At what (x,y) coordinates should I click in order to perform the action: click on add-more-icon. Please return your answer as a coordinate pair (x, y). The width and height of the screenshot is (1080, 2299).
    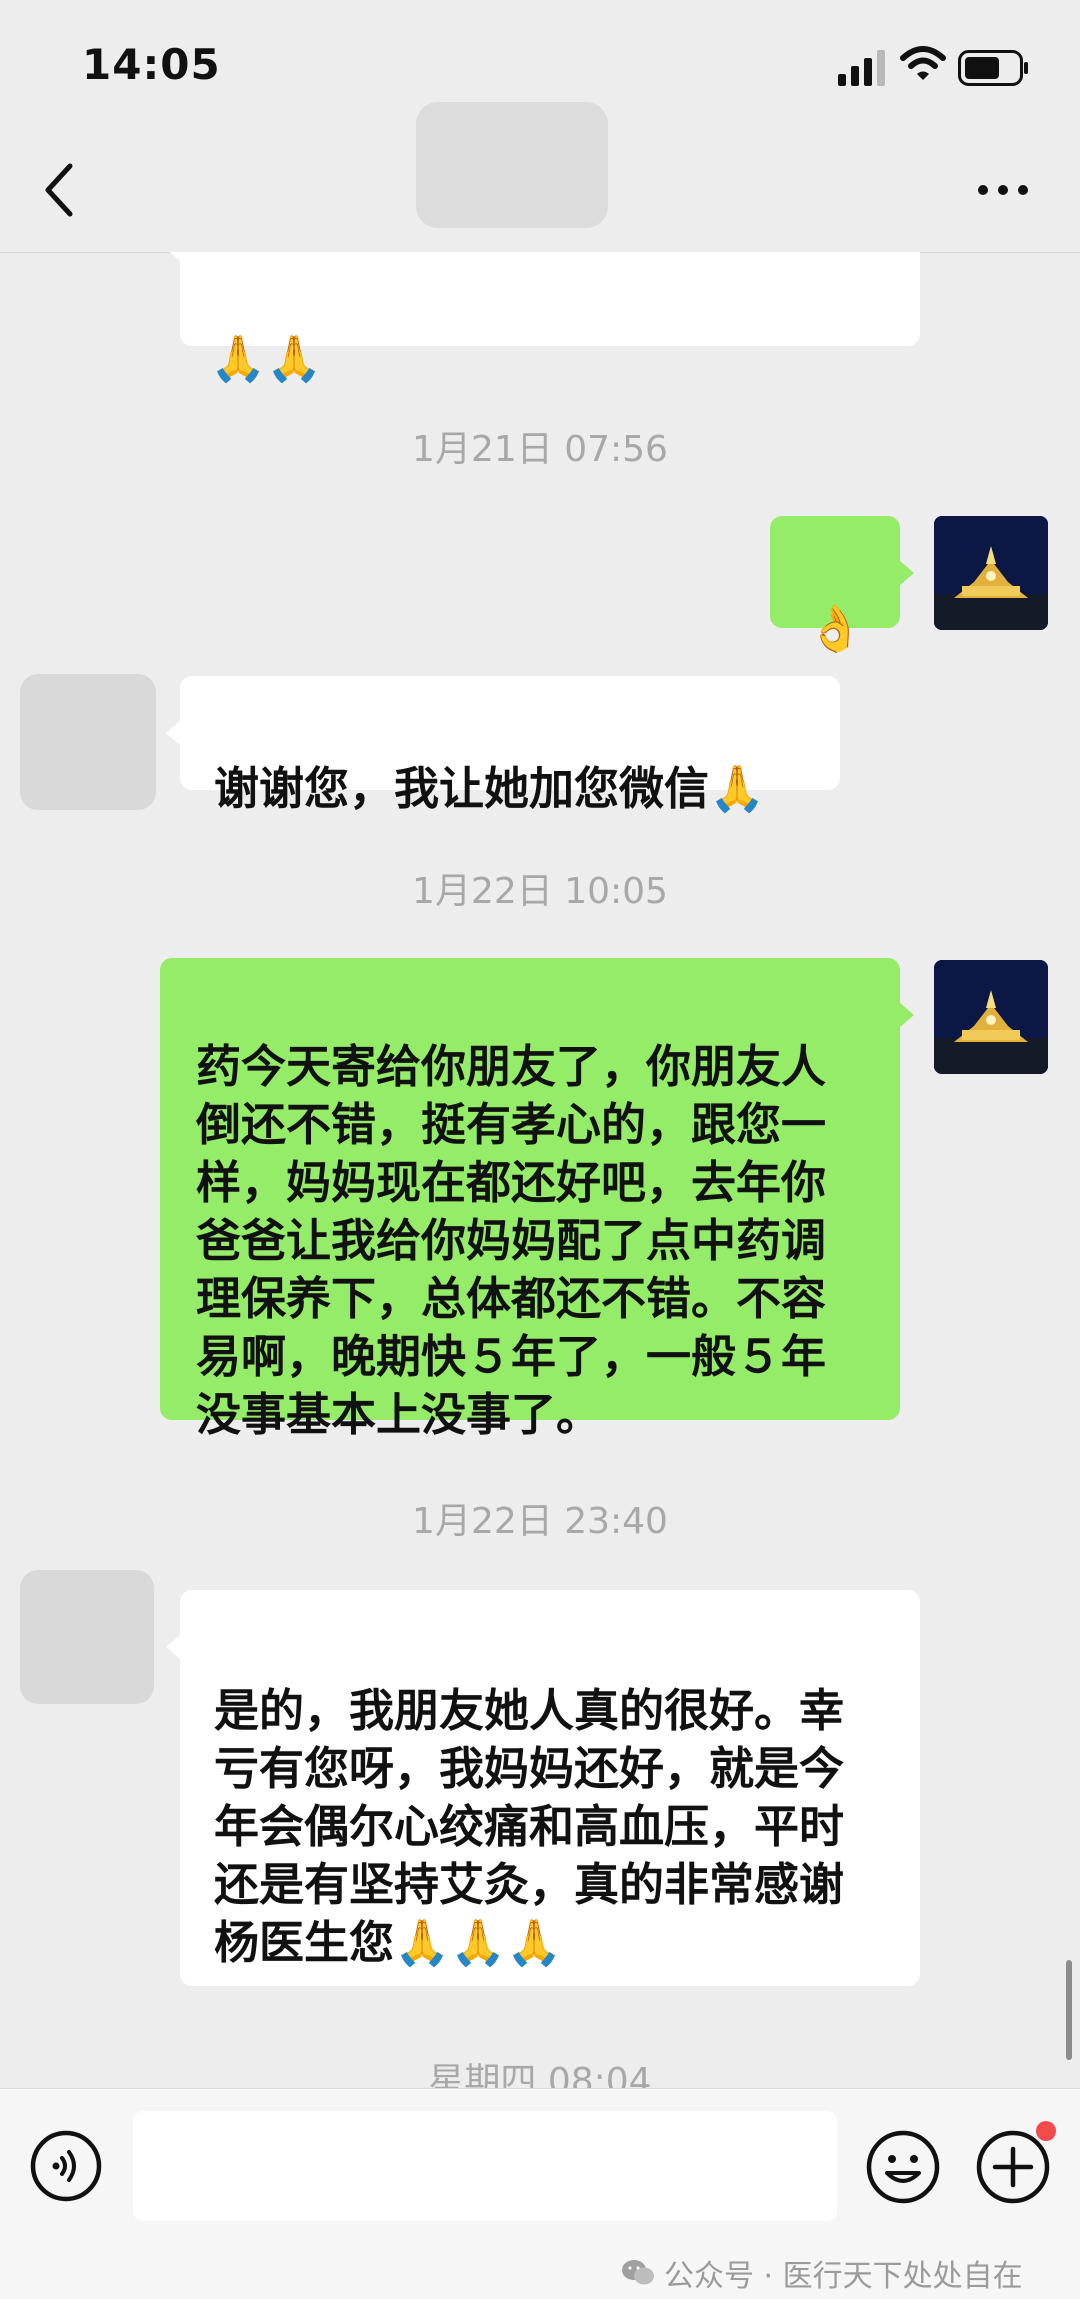
    Looking at the image, I should click on (1013, 2167).